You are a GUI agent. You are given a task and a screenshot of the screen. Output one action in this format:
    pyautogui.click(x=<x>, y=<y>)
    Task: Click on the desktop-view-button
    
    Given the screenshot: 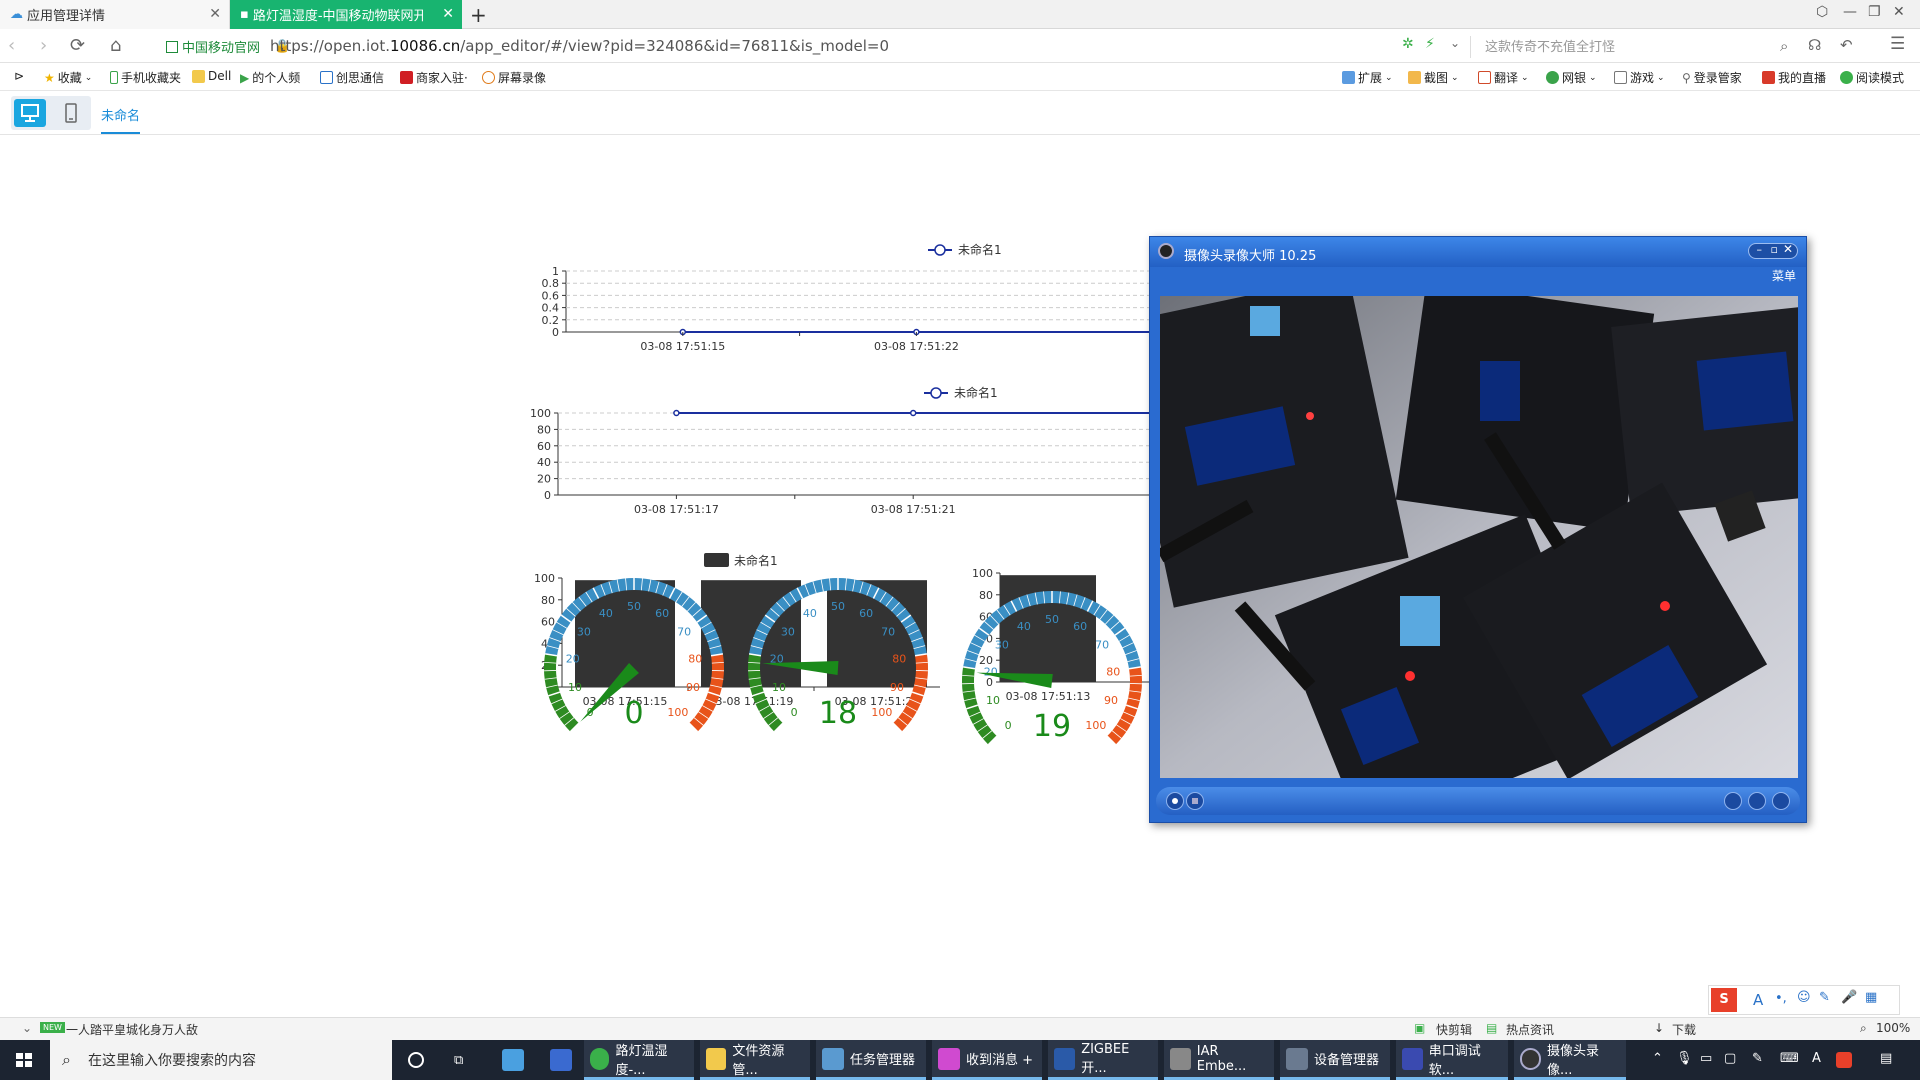 What is the action you would take?
    pyautogui.click(x=30, y=113)
    